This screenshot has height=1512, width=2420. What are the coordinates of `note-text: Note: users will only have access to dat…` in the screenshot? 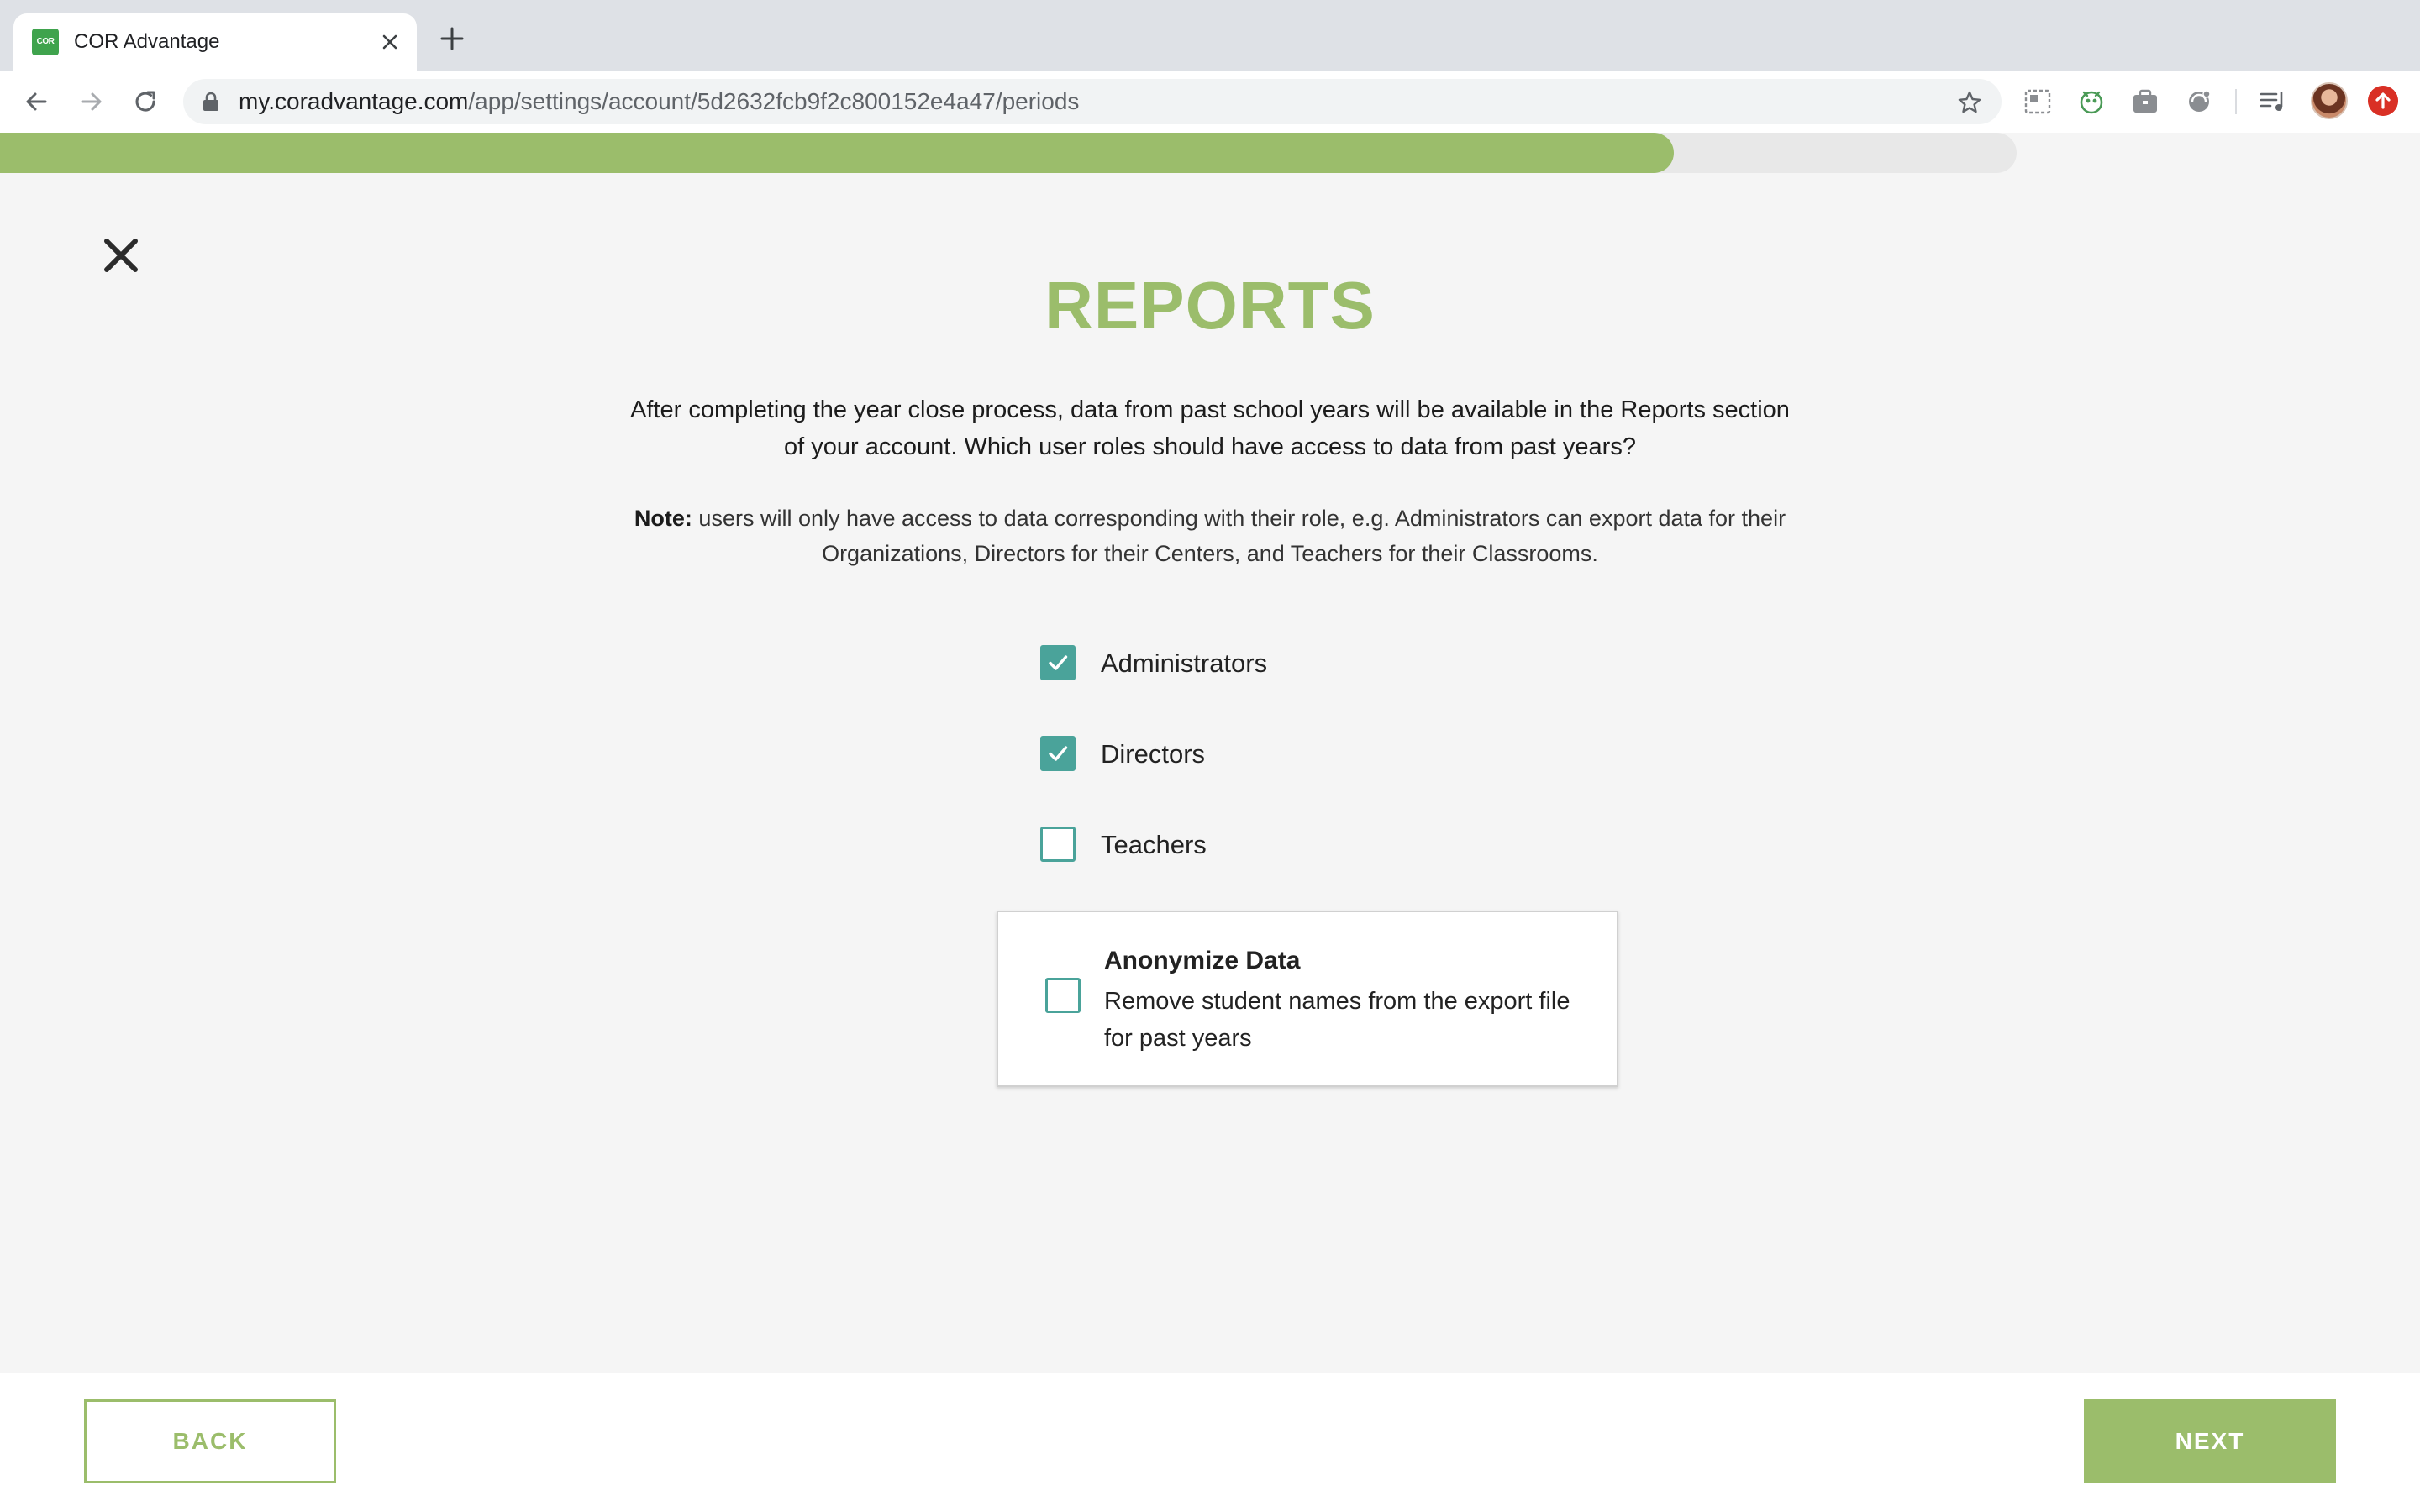 It's located at (1210, 536).